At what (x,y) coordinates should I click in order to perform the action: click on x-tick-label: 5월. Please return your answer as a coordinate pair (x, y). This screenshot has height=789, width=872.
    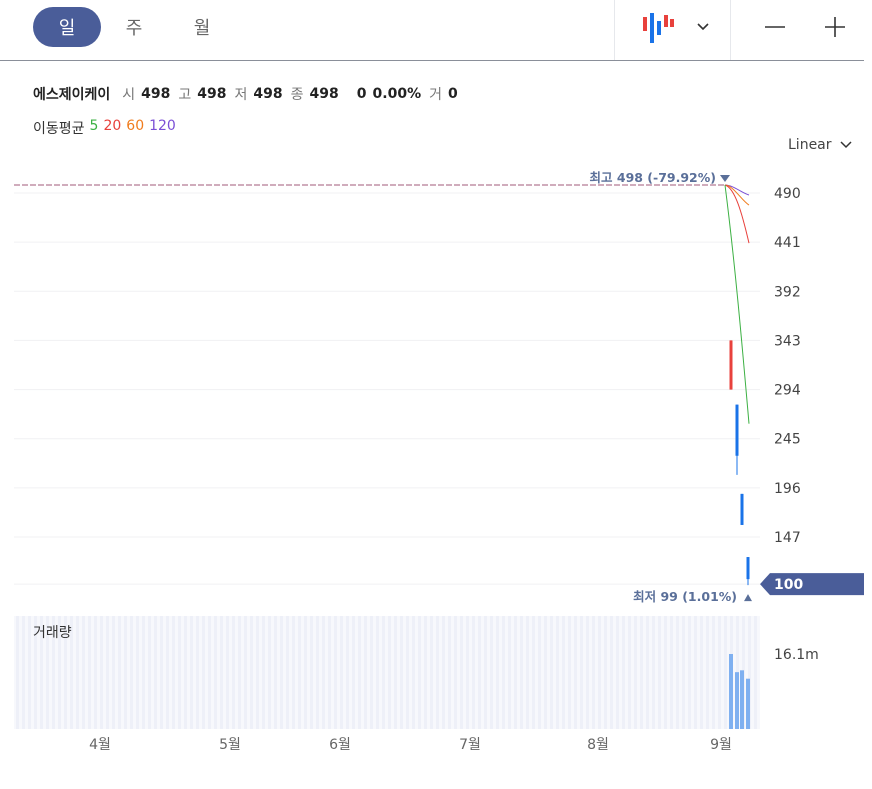
    Looking at the image, I should click on (230, 745).